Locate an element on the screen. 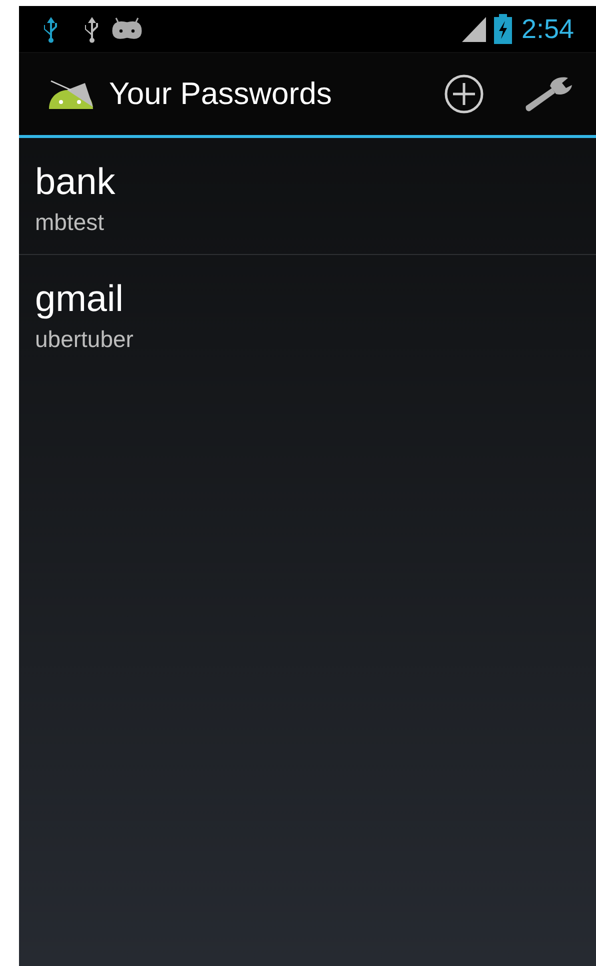 The height and width of the screenshot is (966, 596). screen-title: Your Passwords is located at coordinates (220, 93).